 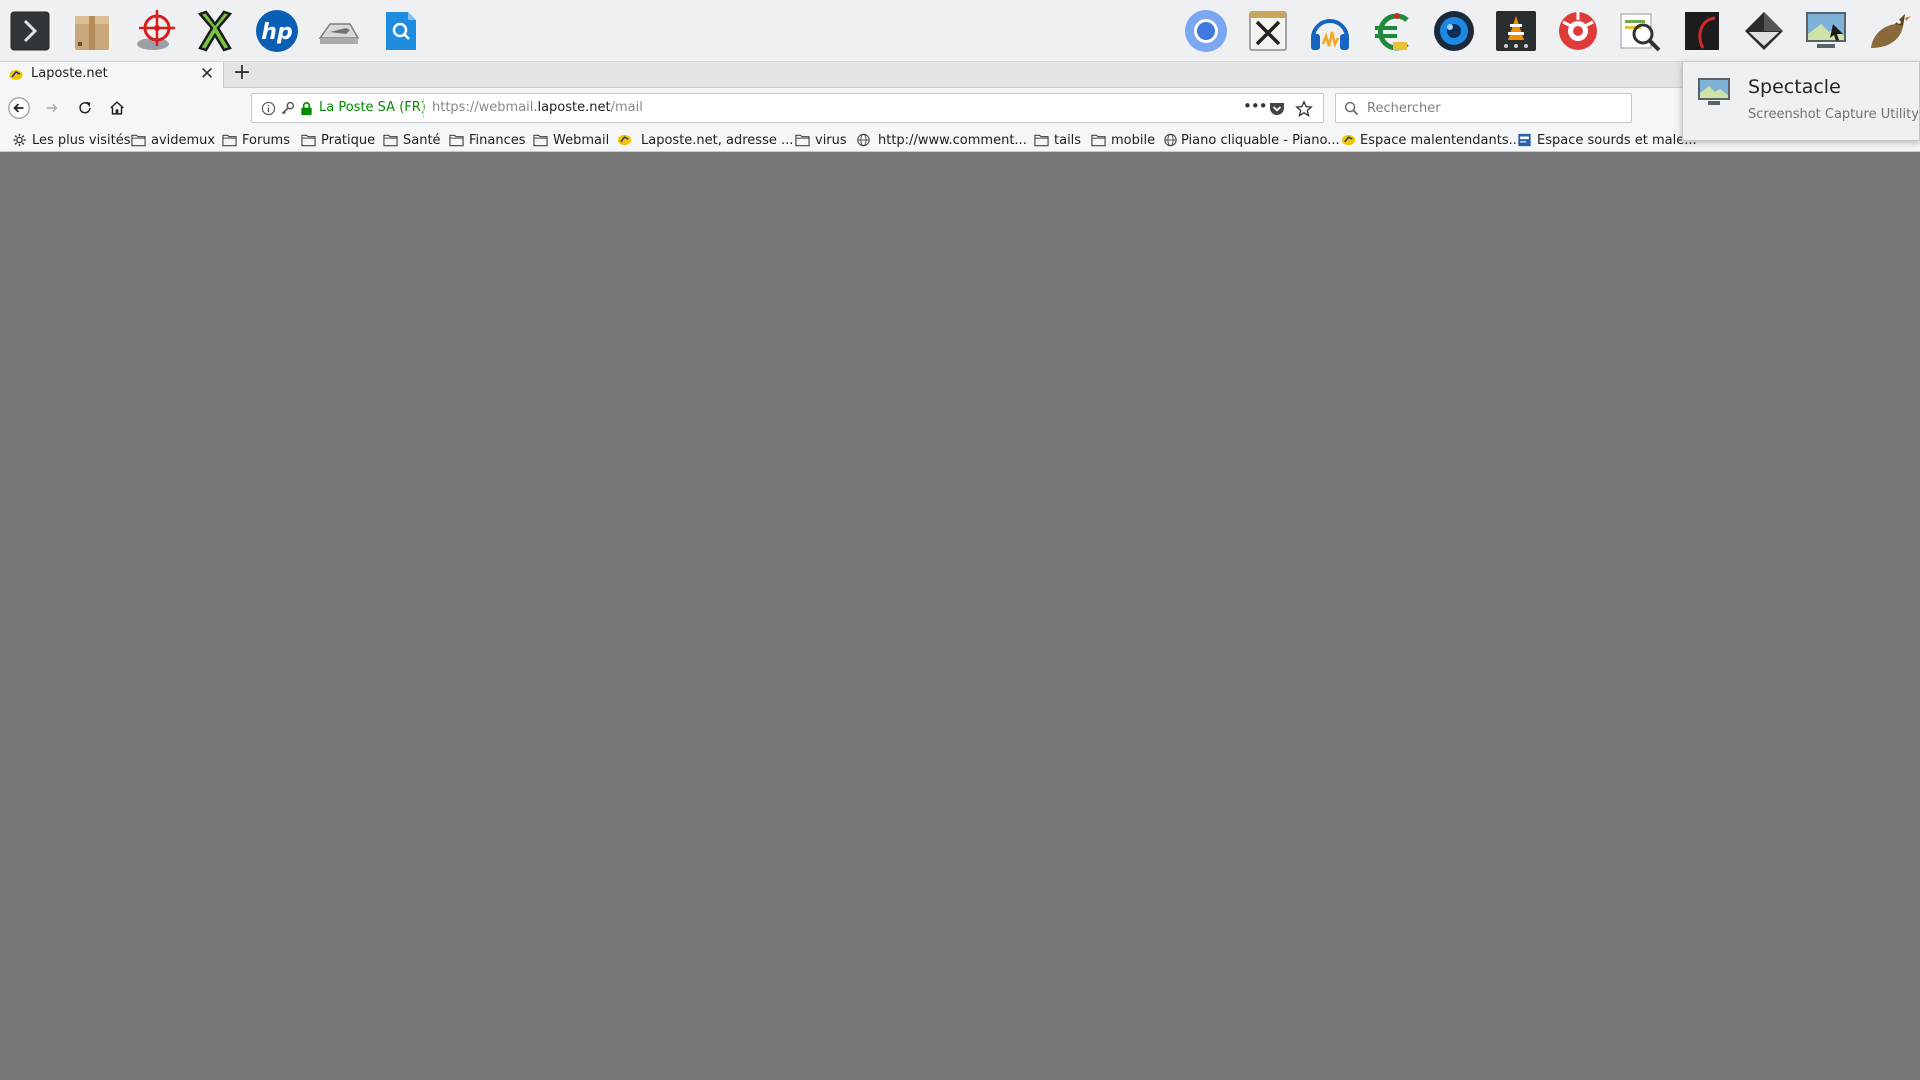 I want to click on tab-close-button: ✕, so click(x=207, y=75).